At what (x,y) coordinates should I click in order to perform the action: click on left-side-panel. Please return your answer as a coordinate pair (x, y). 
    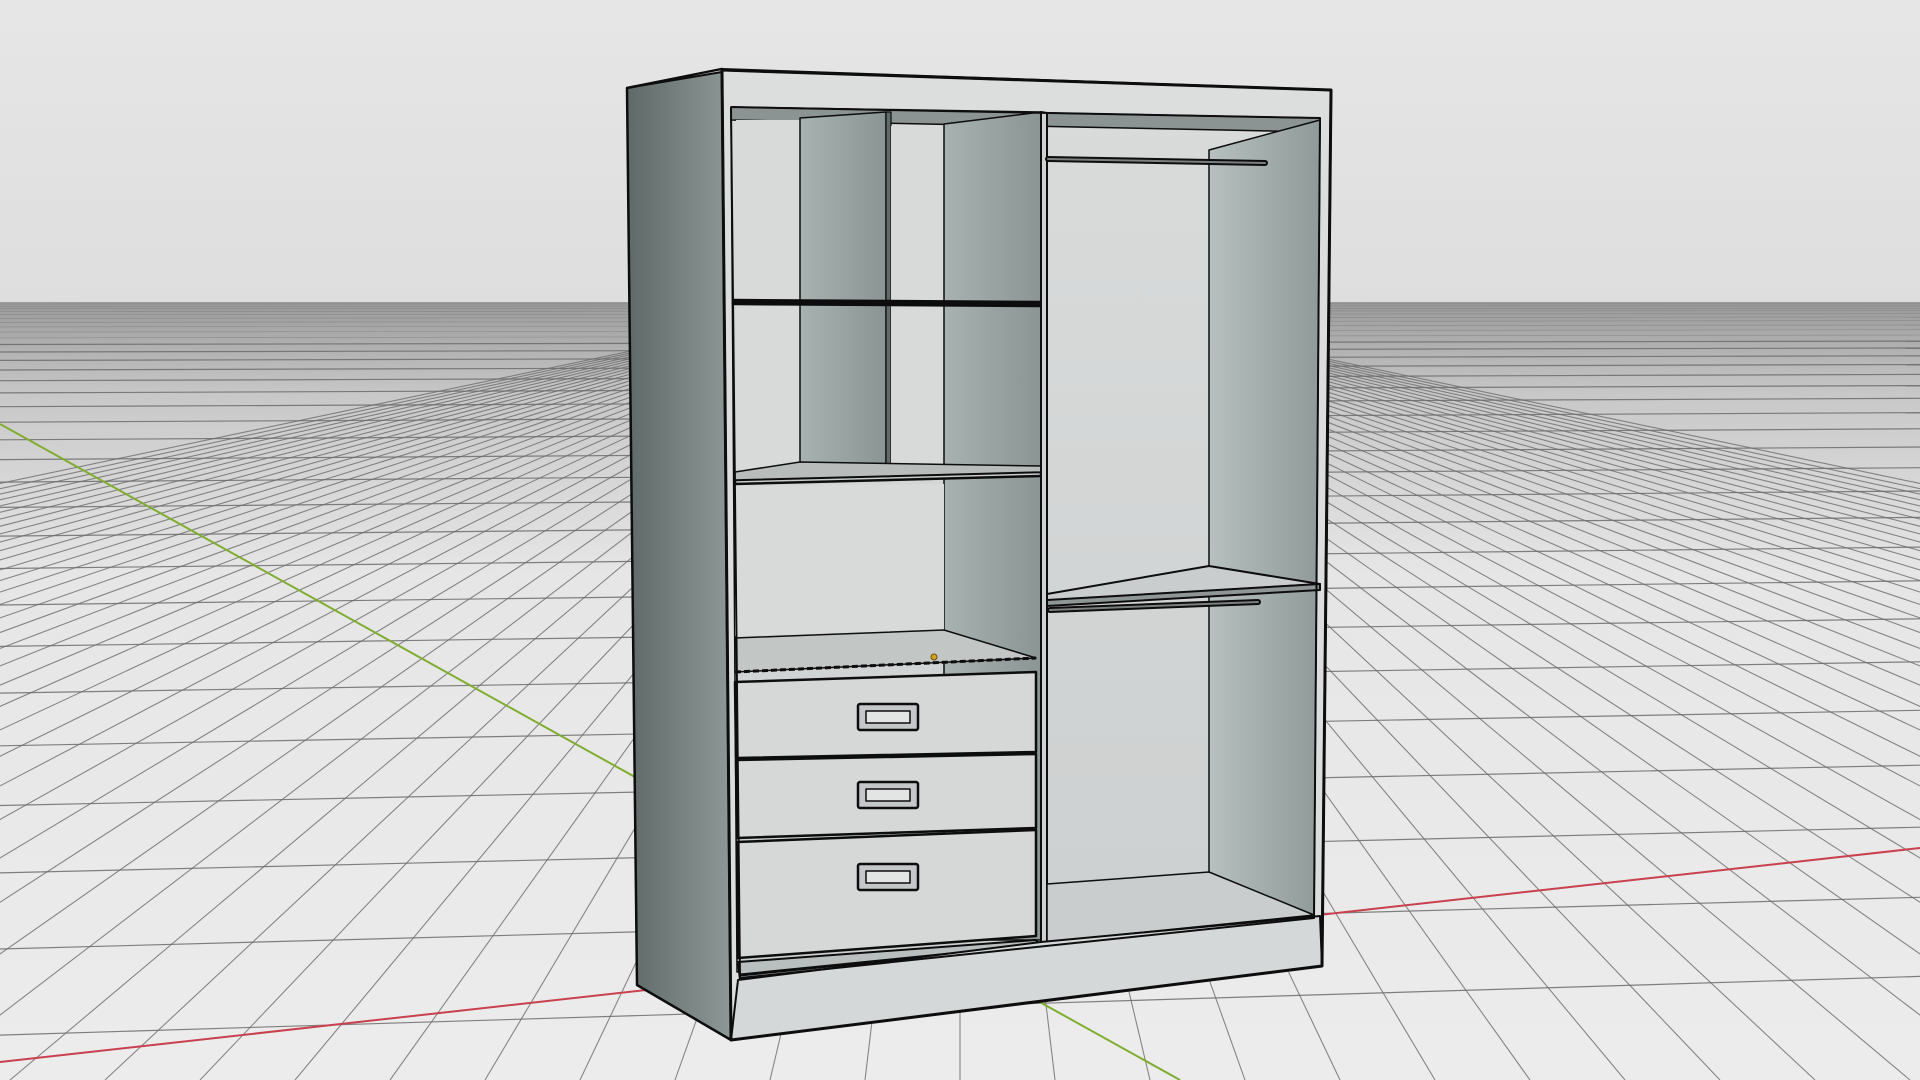
    Looking at the image, I should click on (679, 554).